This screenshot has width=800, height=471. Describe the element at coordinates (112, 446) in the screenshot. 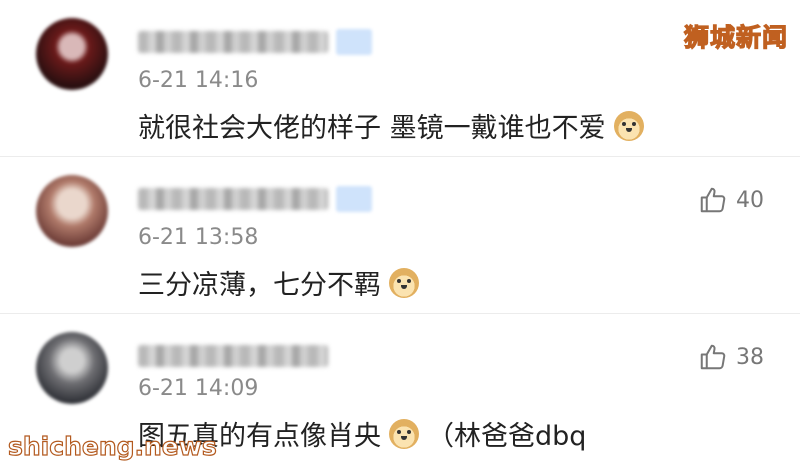

I see `watermark-bottom: shicheng.news` at that location.